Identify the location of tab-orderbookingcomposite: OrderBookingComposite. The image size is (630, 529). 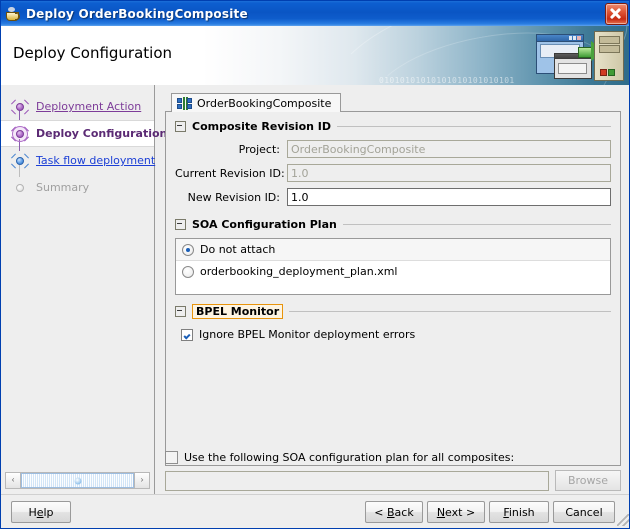
(256, 102).